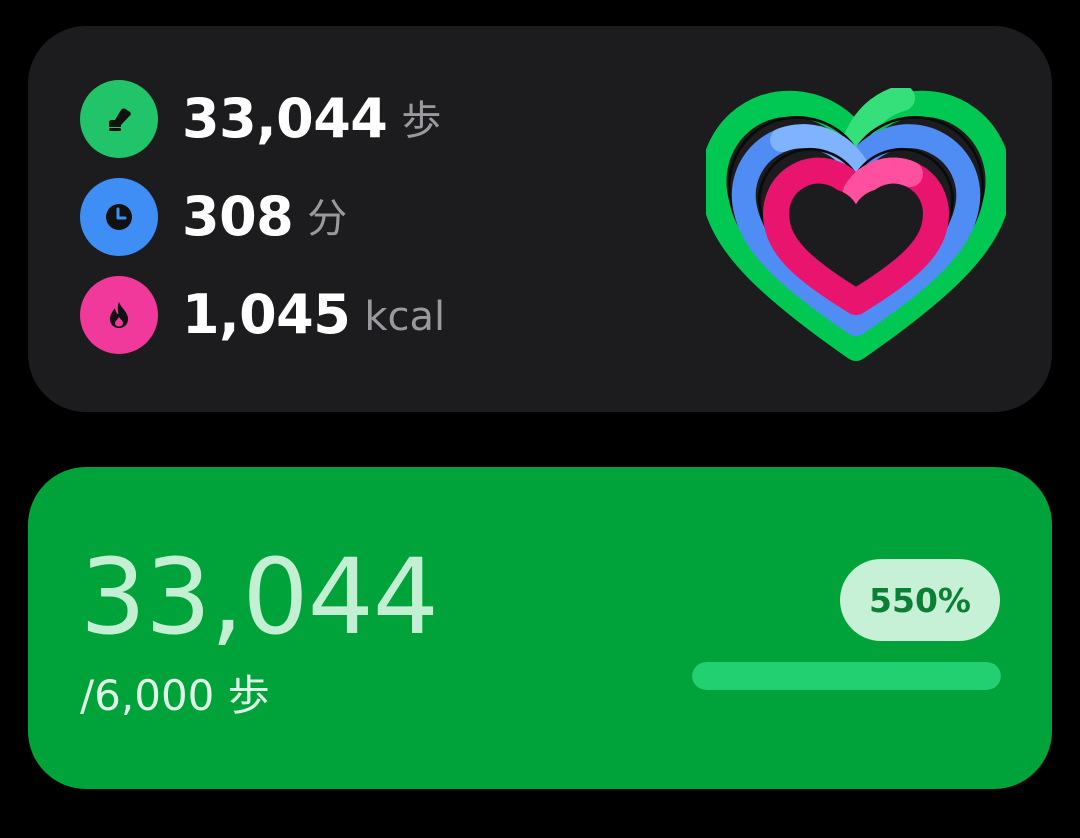 The width and height of the screenshot is (1080, 838). Describe the element at coordinates (285, 118) in the screenshot. I see `steps-value: 33,044` at that location.